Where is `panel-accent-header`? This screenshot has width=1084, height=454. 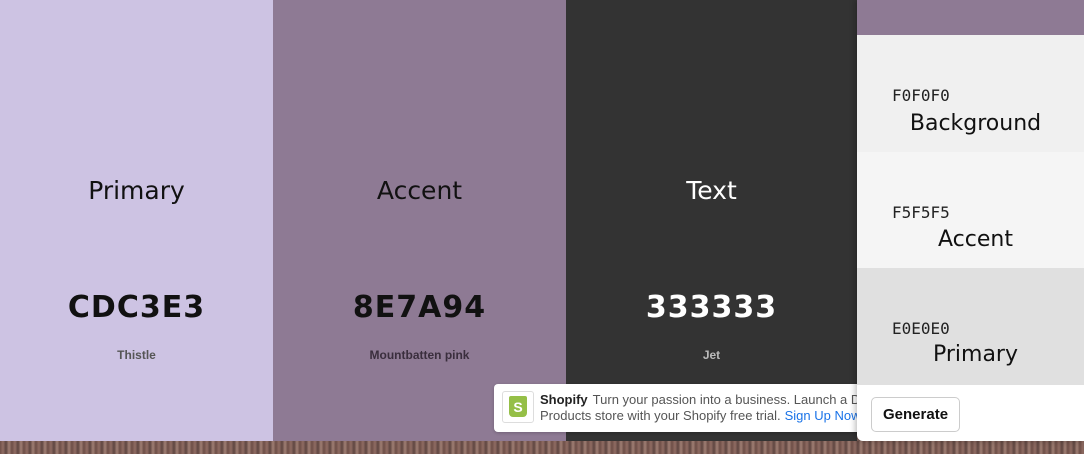
panel-accent-header is located at coordinates (970, 17).